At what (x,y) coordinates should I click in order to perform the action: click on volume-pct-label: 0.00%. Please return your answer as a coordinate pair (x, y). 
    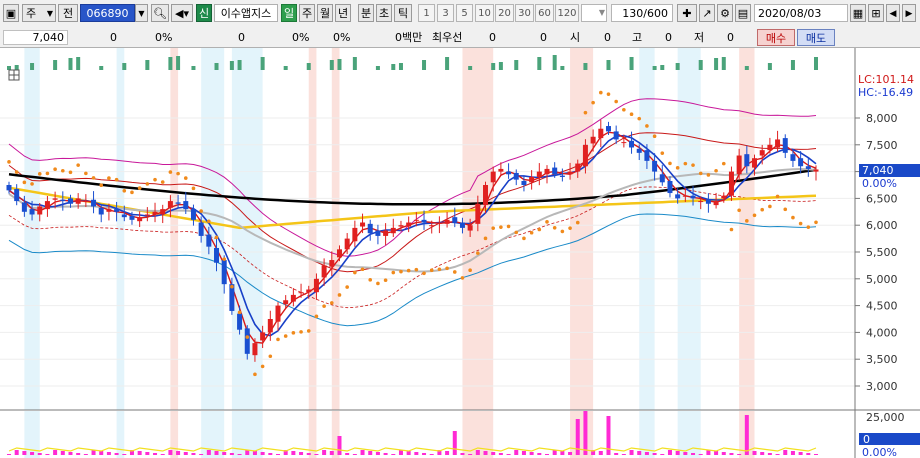
    Looking at the image, I should click on (879, 452).